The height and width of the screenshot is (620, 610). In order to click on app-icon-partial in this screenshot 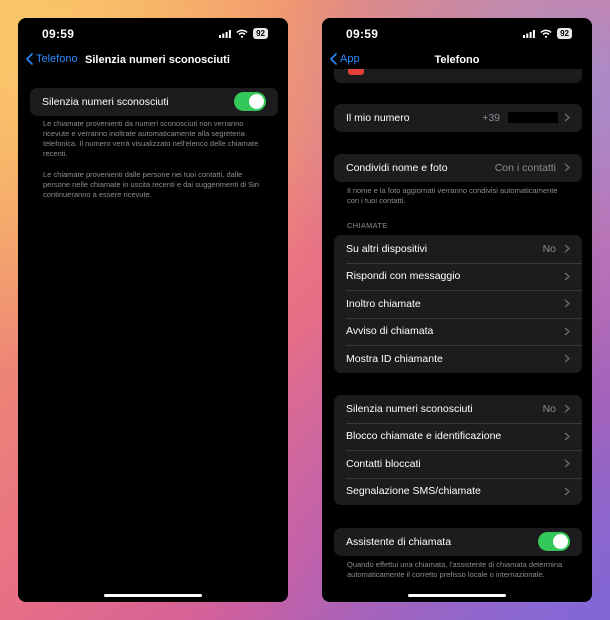, I will do `click(356, 72)`.